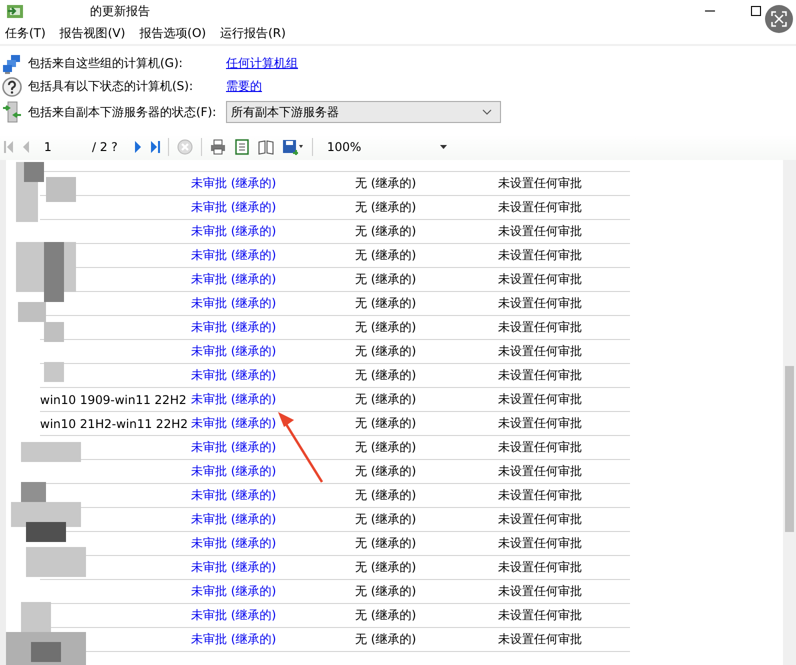 Image resolution: width=796 pixels, height=665 pixels. Describe the element at coordinates (487, 112) in the screenshot. I see `chevron-down-icon` at that location.